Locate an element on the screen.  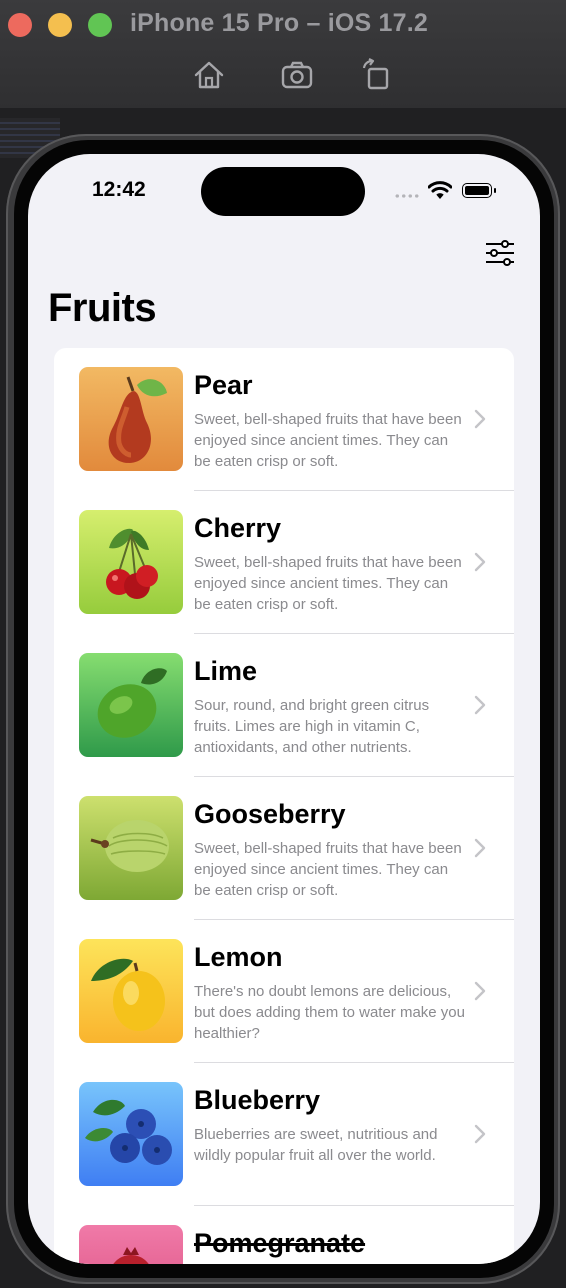
blueberry-thumbnail is located at coordinates (131, 1134).